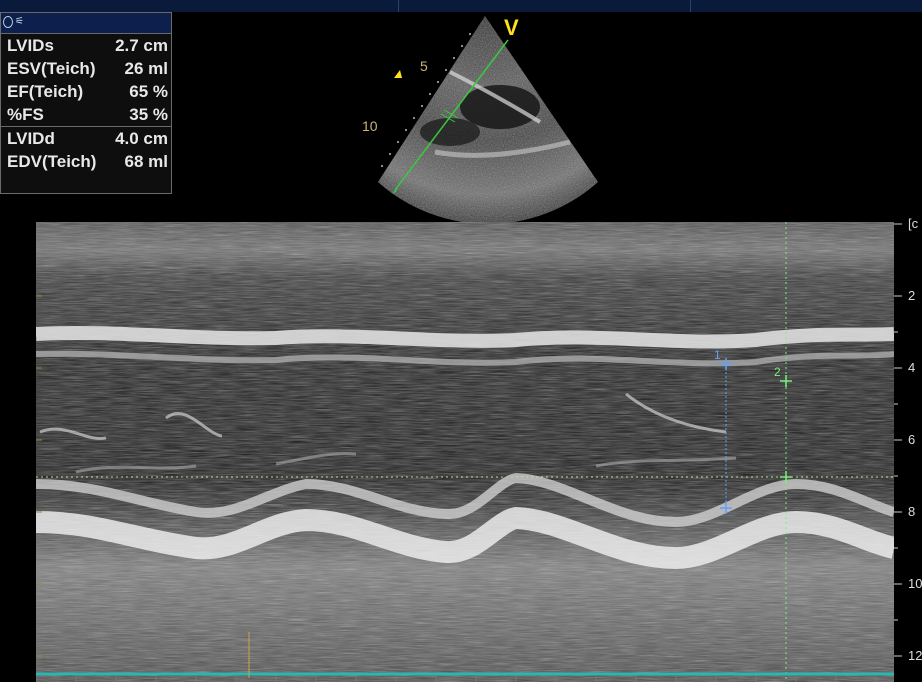 This screenshot has width=922, height=682. What do you see at coordinates (915, 655) in the screenshot?
I see `depth-tick-label: 12` at bounding box center [915, 655].